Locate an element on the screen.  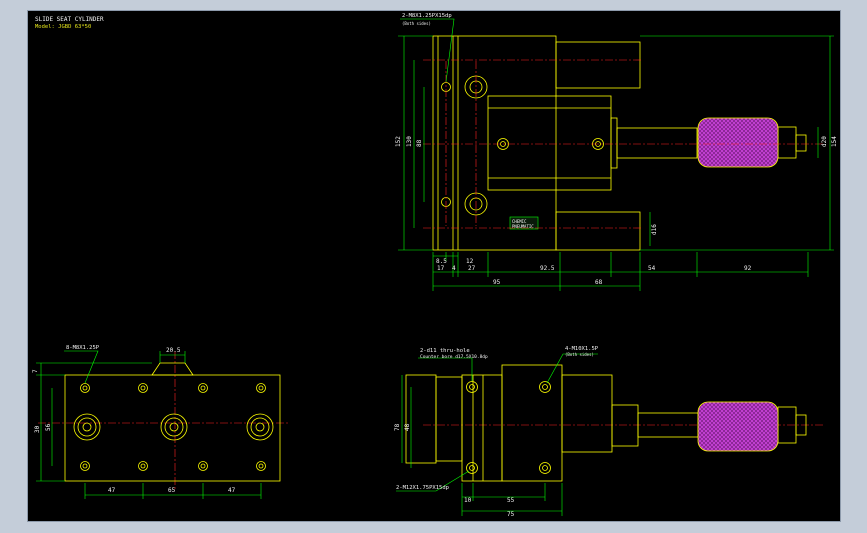
note-counter-bore: Counter bore d17.5X10.8dp is located at coordinates (454, 357).